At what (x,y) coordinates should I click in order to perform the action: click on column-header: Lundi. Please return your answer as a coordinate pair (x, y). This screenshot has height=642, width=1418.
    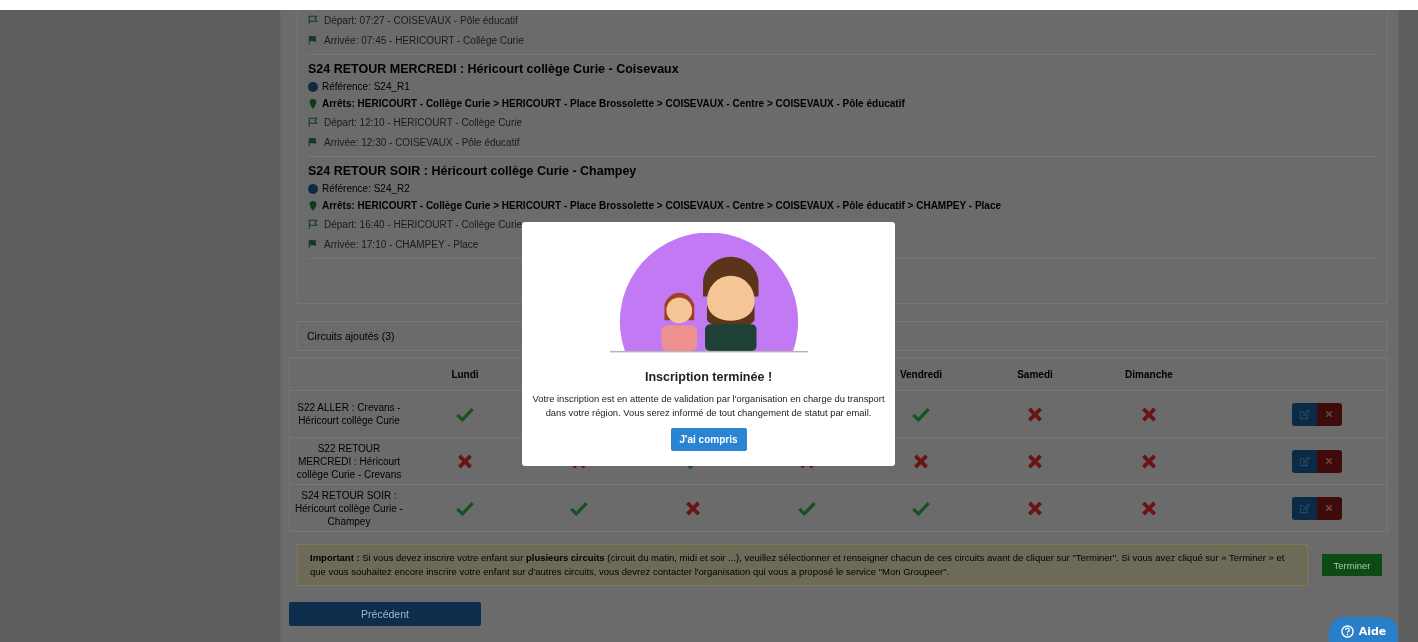
    Looking at the image, I should click on (465, 374).